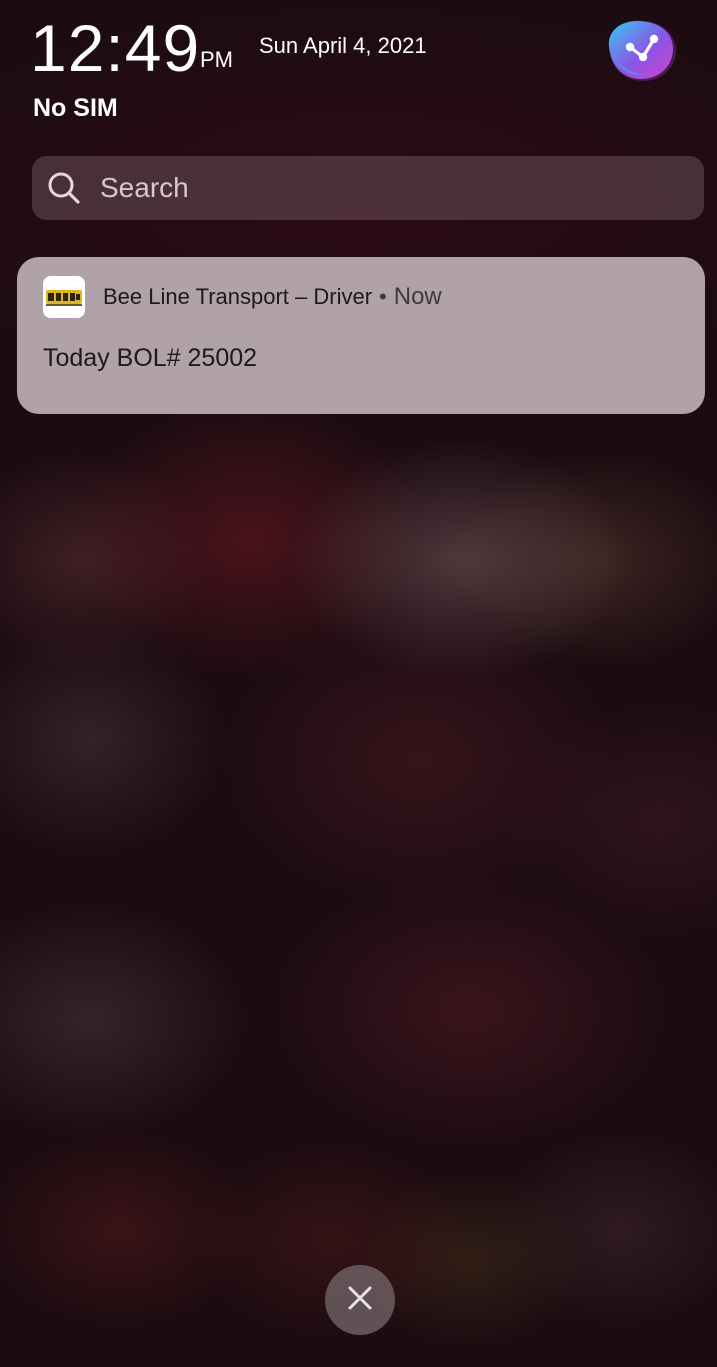  I want to click on notification-header: Bee Line Transport – Driver • Now, so click(272, 297).